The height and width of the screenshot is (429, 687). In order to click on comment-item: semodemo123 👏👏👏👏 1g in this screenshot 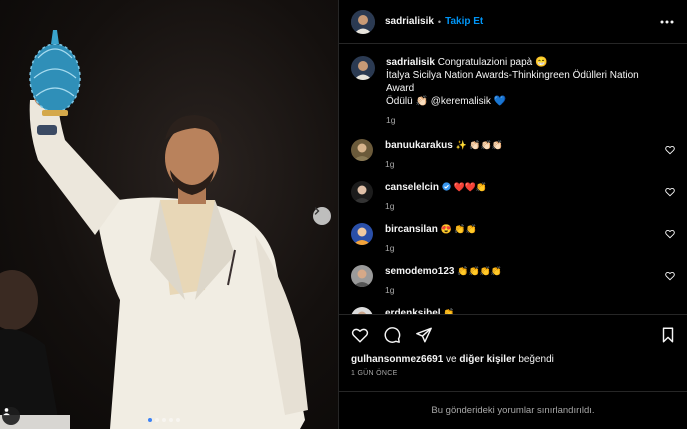, I will do `click(513, 280)`.